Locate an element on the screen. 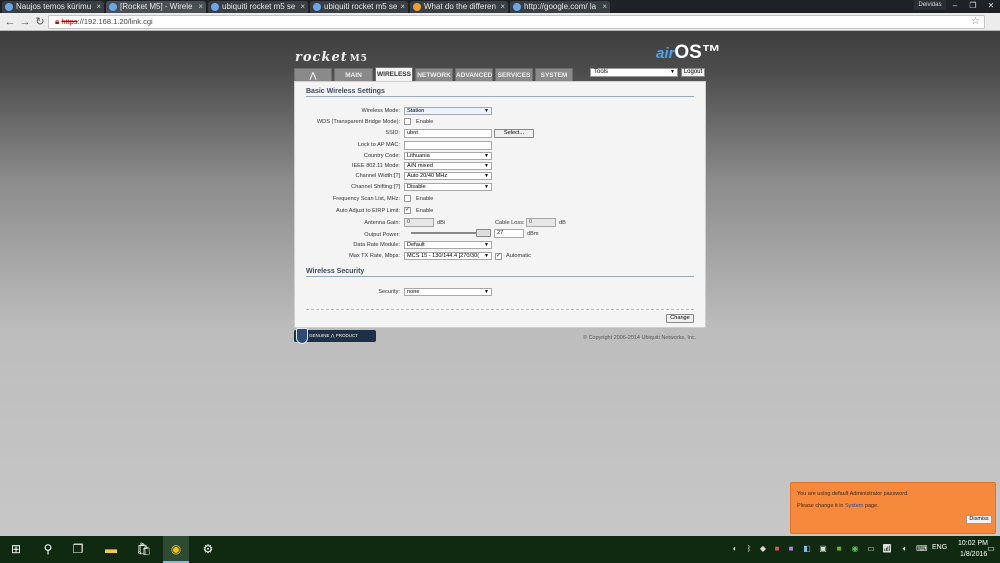 This screenshot has height=563, width=1000. browser-tab-1: Naujos temos kūrimu × is located at coordinates (53, 7).